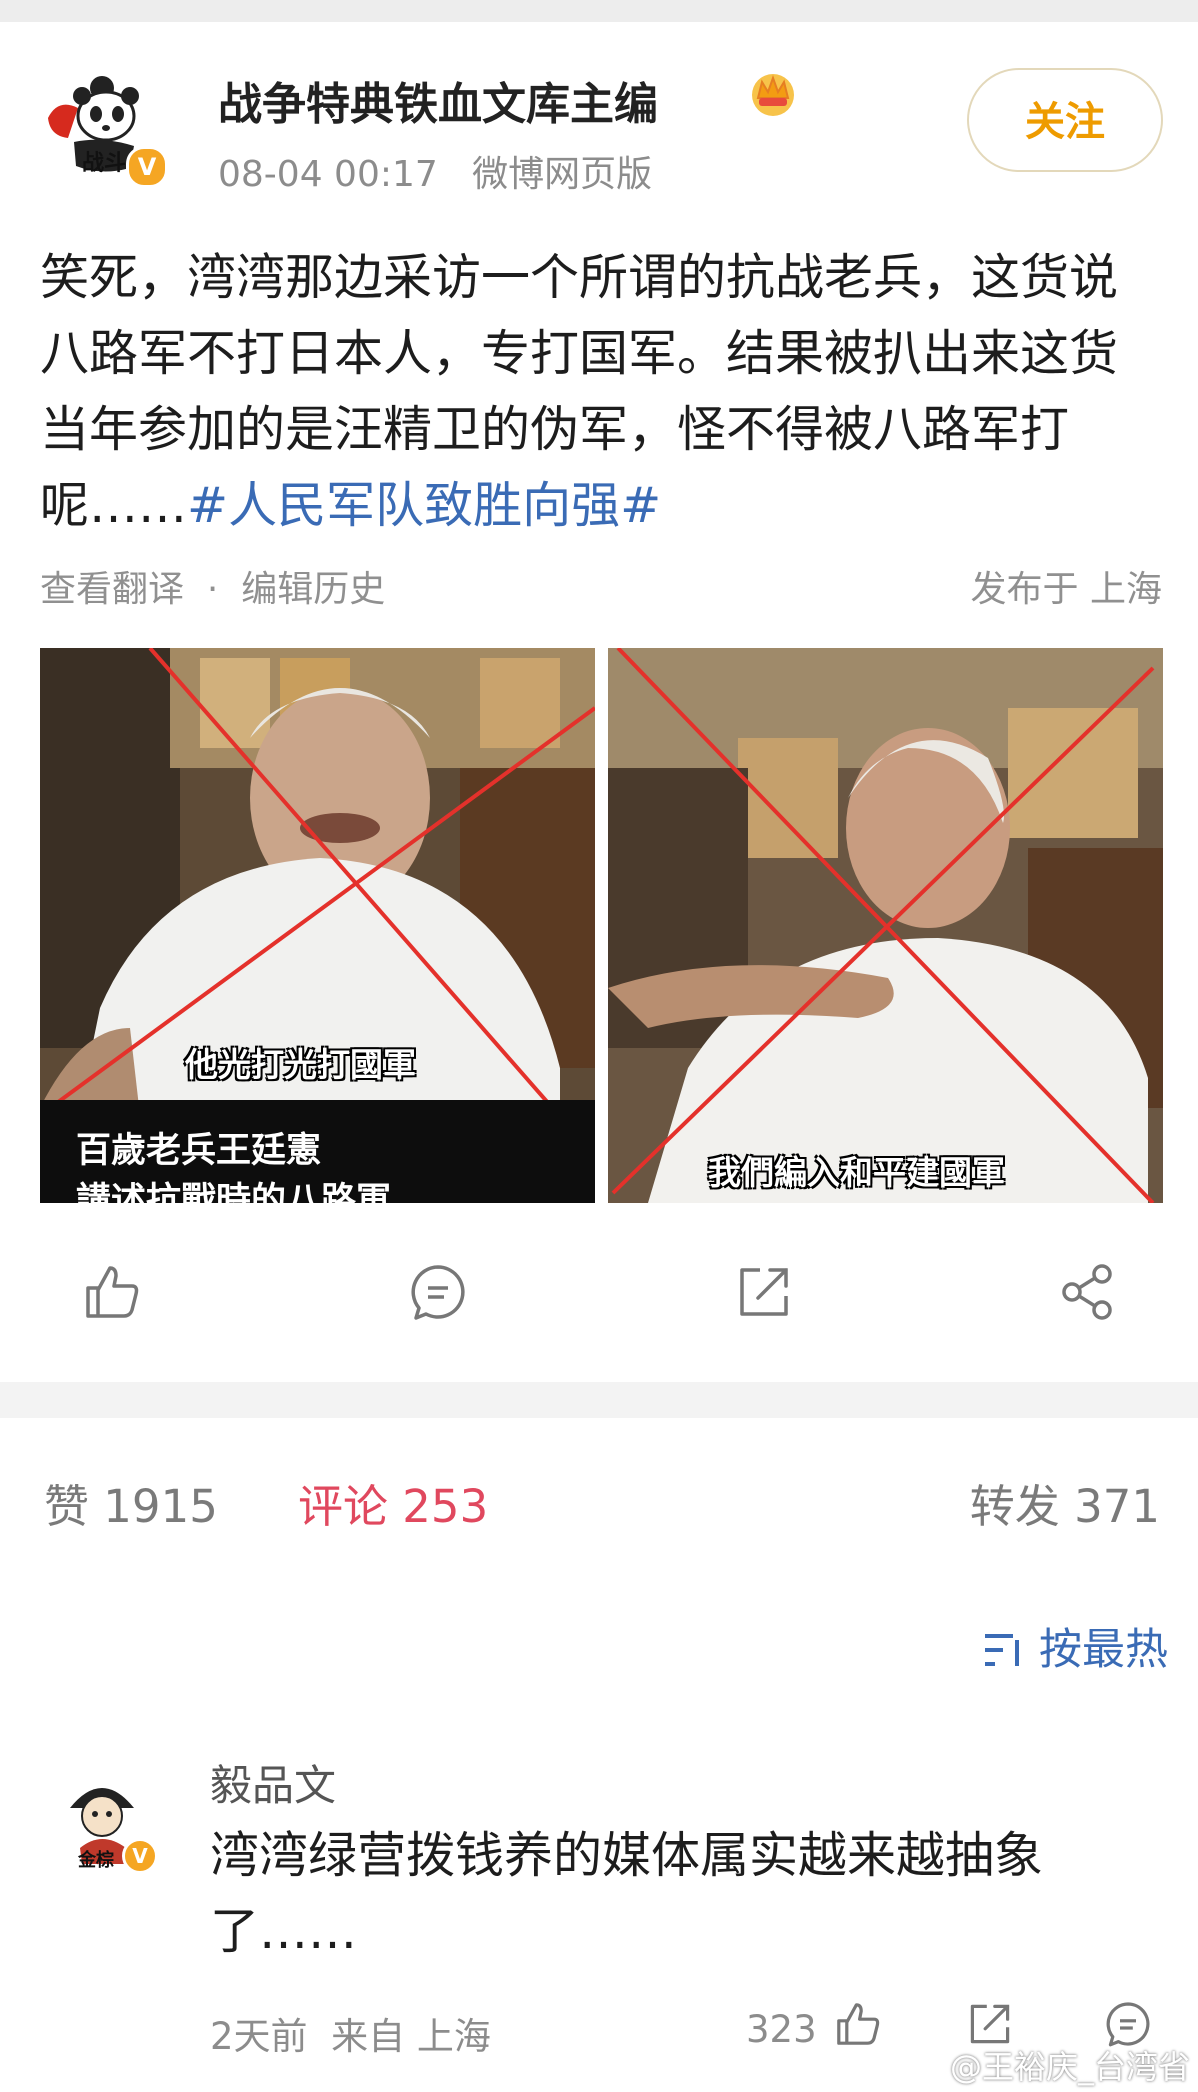 This screenshot has height=2092, width=1198. Describe the element at coordinates (562, 174) in the screenshot. I see `post-source: 微博网页版` at that location.